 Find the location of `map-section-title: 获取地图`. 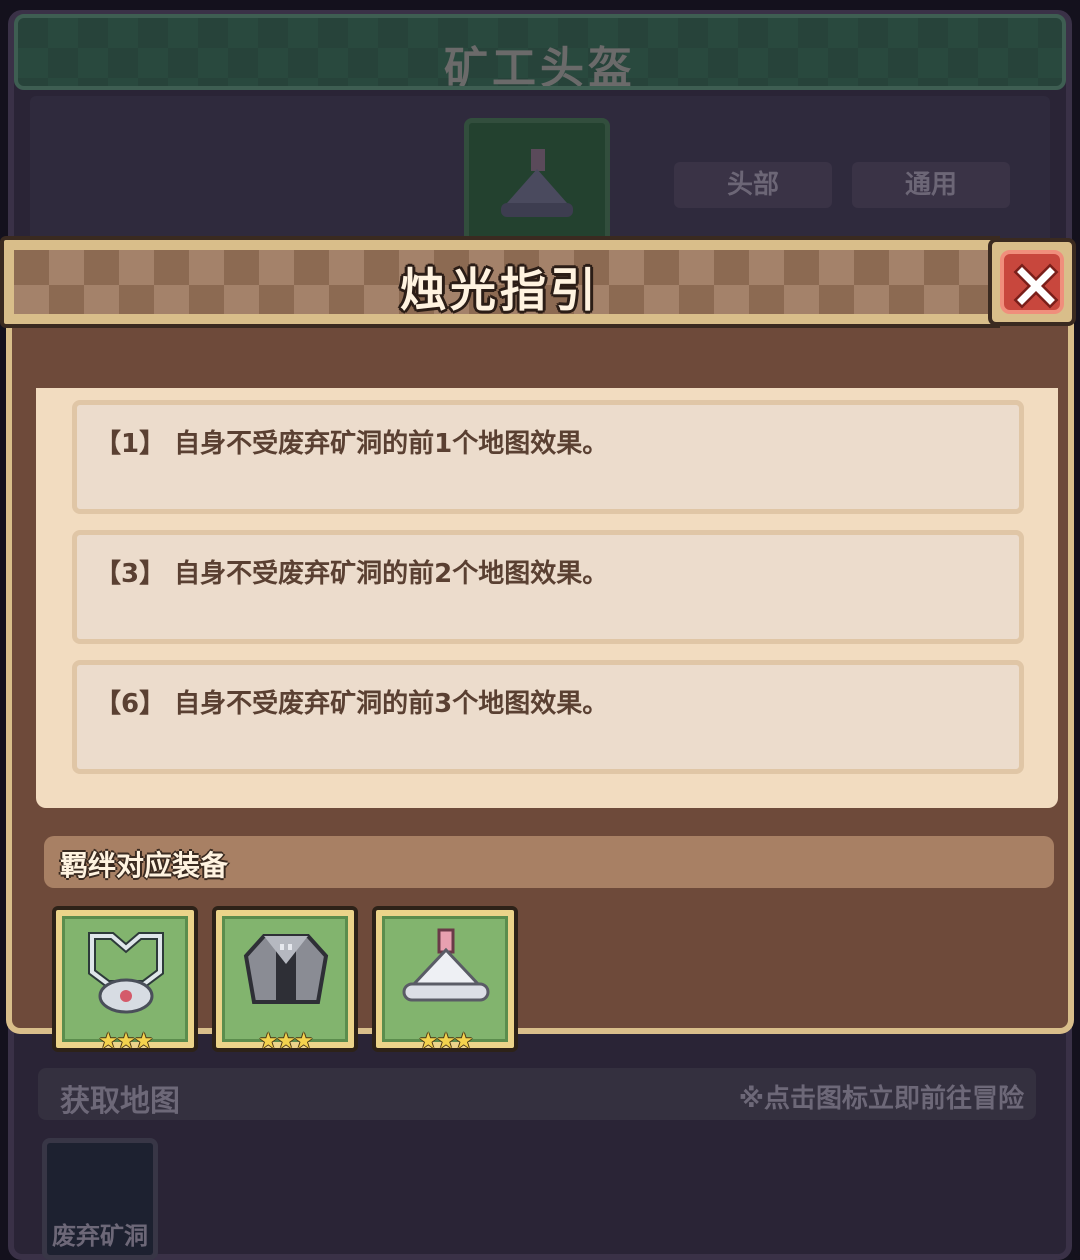

map-section-title: 获取地图 is located at coordinates (120, 1101).